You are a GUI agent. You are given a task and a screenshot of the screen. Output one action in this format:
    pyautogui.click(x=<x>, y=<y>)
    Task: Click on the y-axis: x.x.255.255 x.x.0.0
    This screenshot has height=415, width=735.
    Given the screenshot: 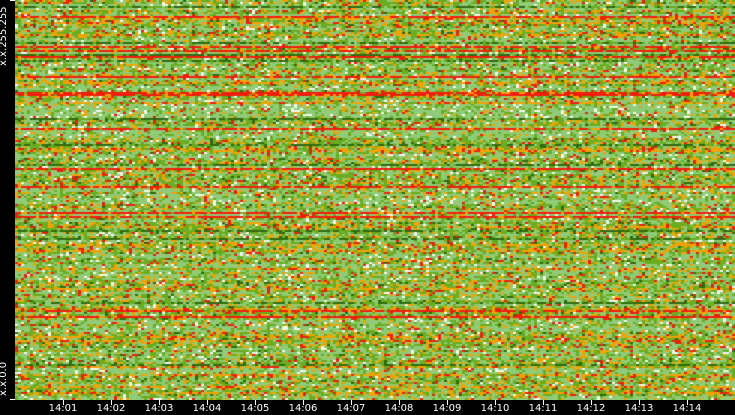 What is the action you would take?
    pyautogui.click(x=7, y=200)
    